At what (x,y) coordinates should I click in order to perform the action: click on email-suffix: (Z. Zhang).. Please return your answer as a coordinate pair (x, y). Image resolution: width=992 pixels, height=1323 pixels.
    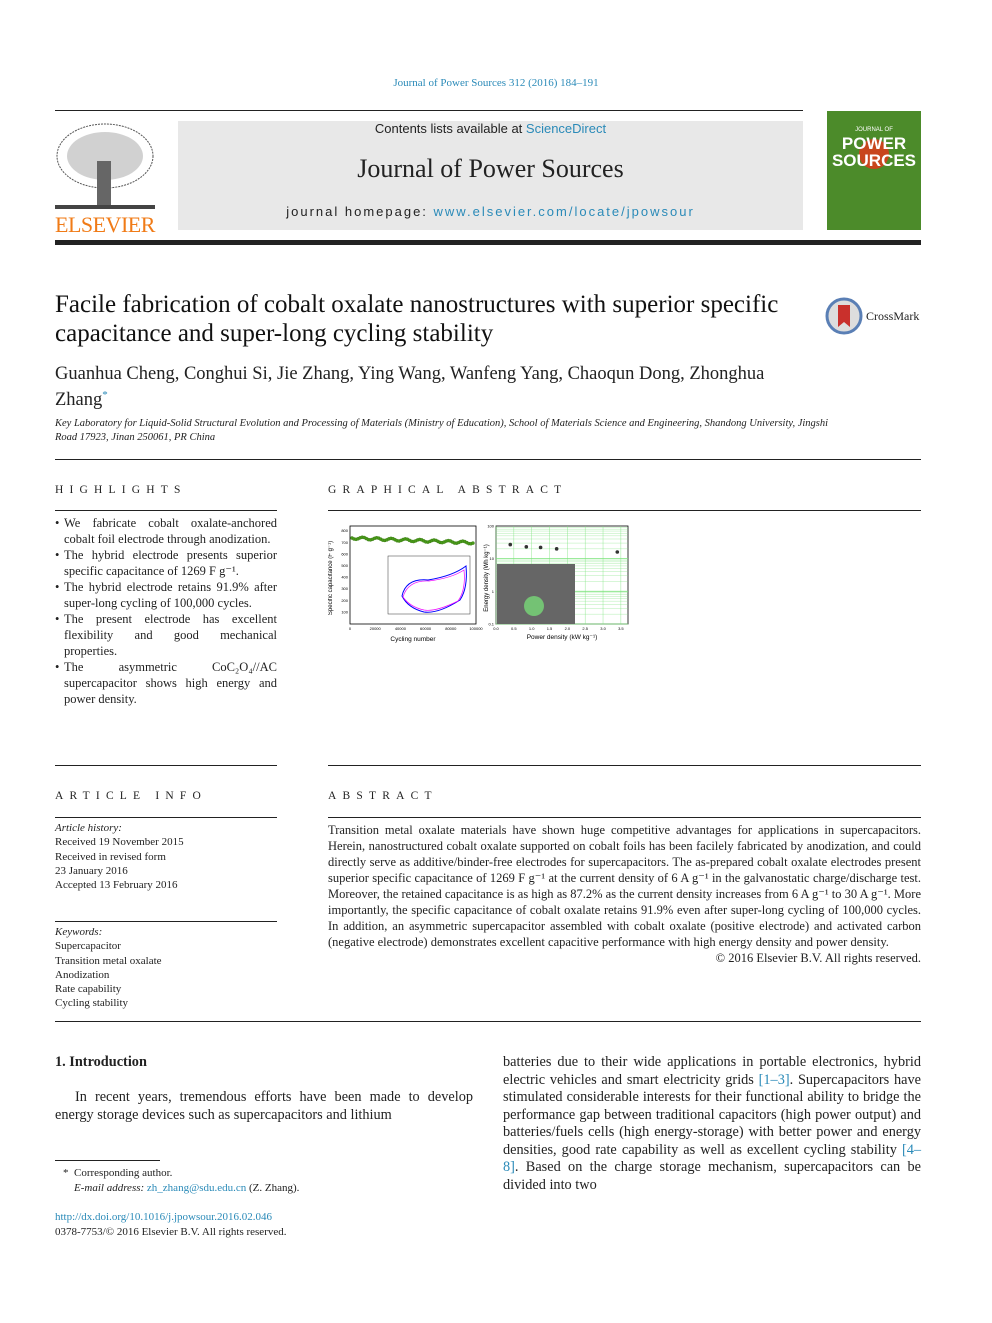
    Looking at the image, I should click on (273, 1188).